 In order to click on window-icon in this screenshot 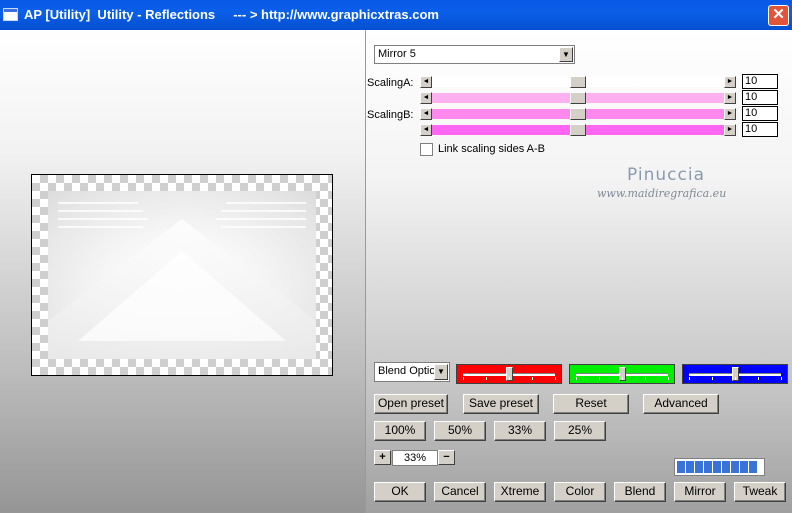, I will do `click(10, 14)`.